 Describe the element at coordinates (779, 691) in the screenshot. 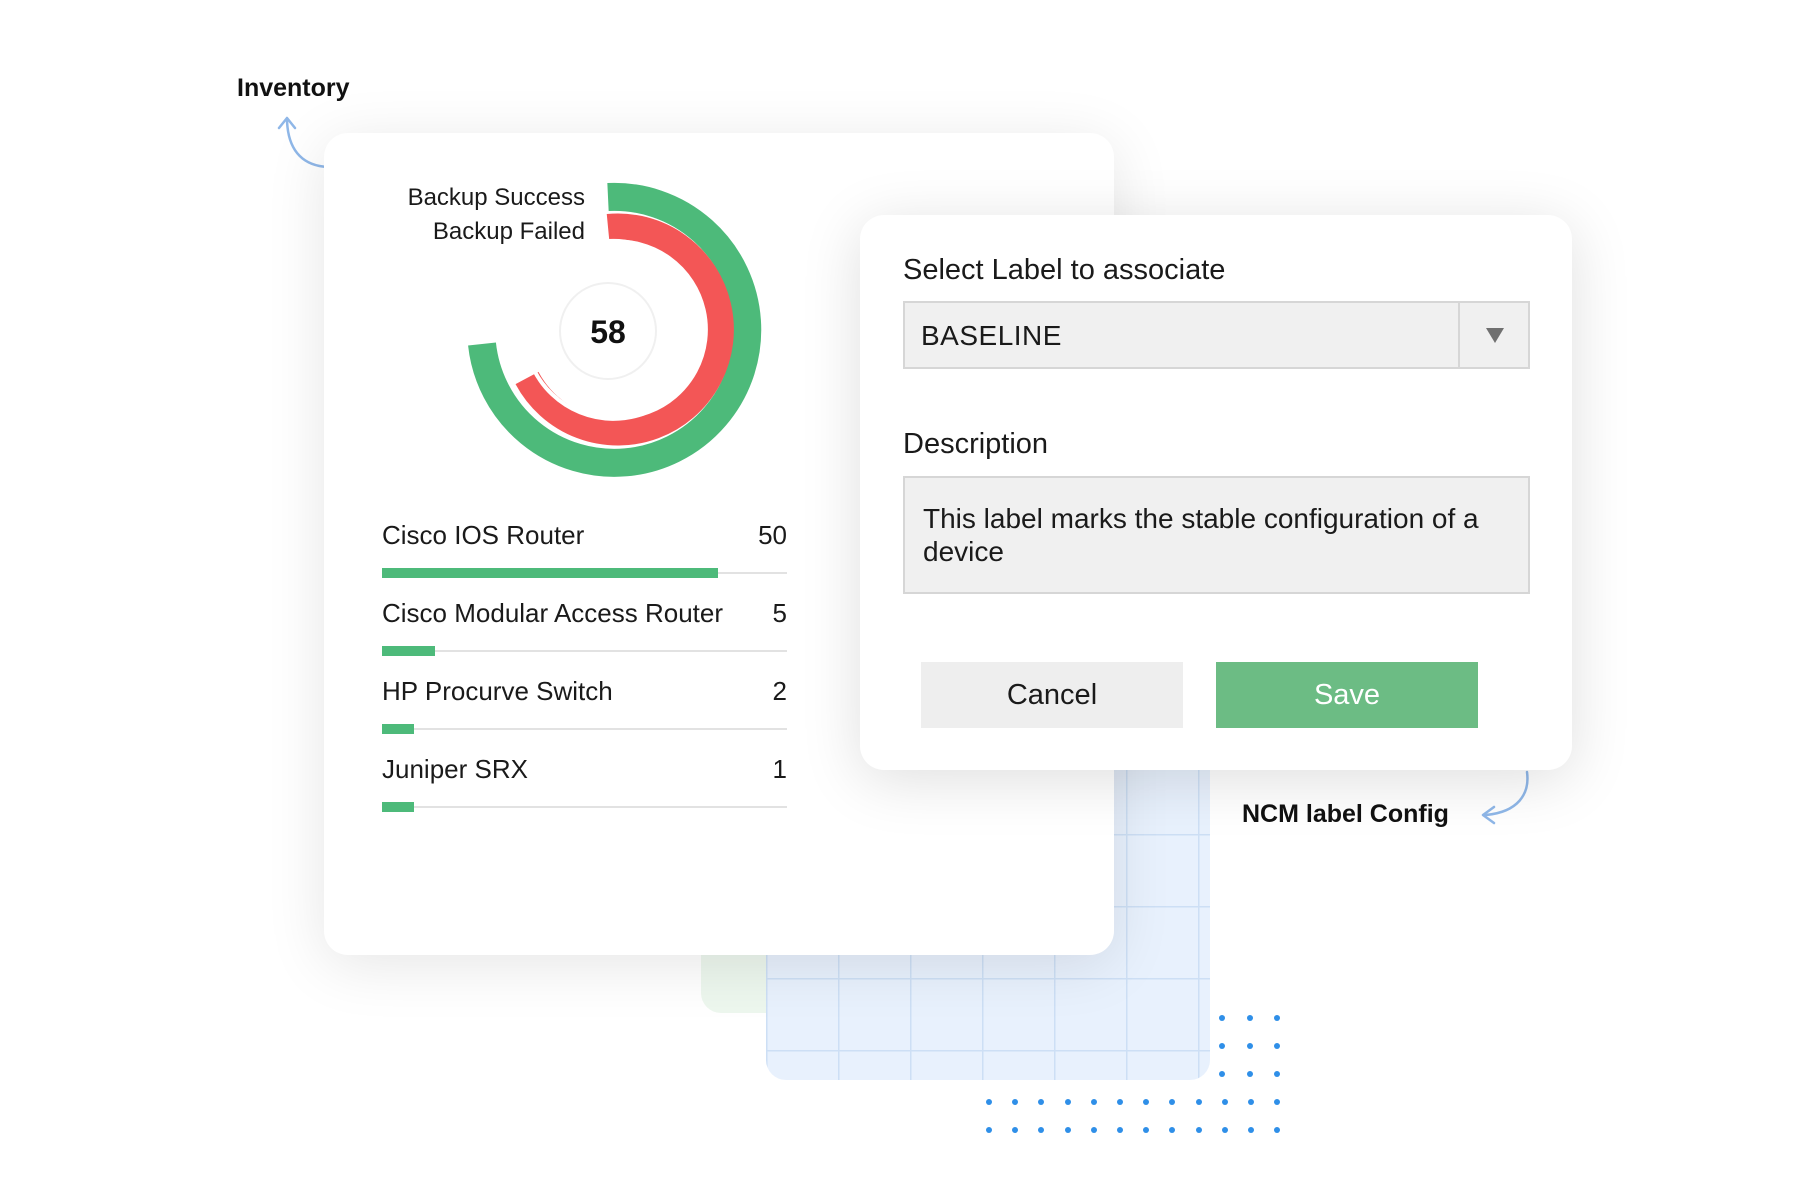

I see `device-count: 2` at that location.